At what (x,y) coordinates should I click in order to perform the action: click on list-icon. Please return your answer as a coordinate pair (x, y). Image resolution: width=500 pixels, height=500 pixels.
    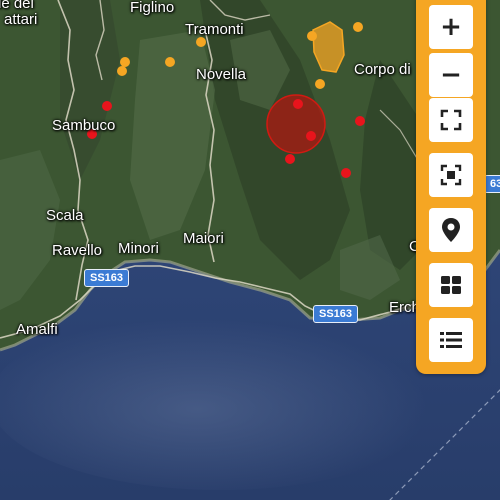
    Looking at the image, I should click on (451, 340).